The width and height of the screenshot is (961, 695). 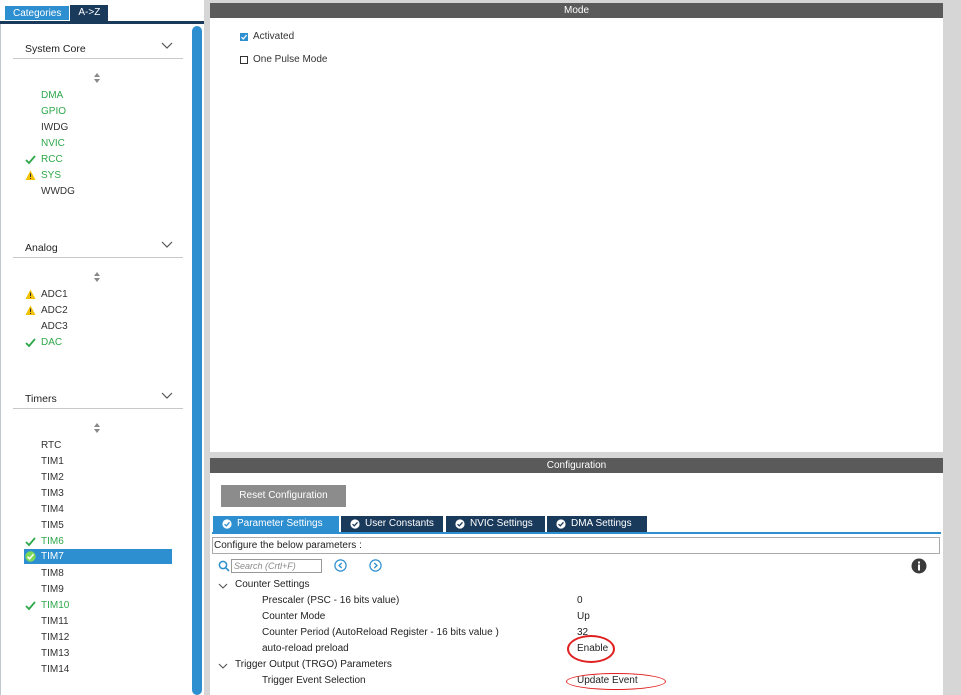 I want to click on sidebar-item-iwdg: IWDG, so click(x=54, y=127).